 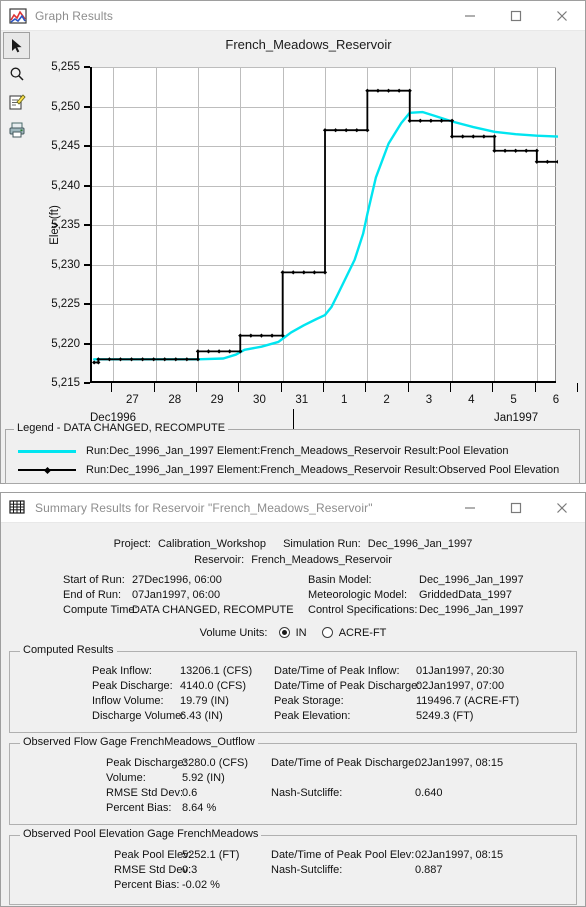 What do you see at coordinates (471, 580) in the screenshot?
I see `basin-model-value: Dec_1996_Jan_1997` at bounding box center [471, 580].